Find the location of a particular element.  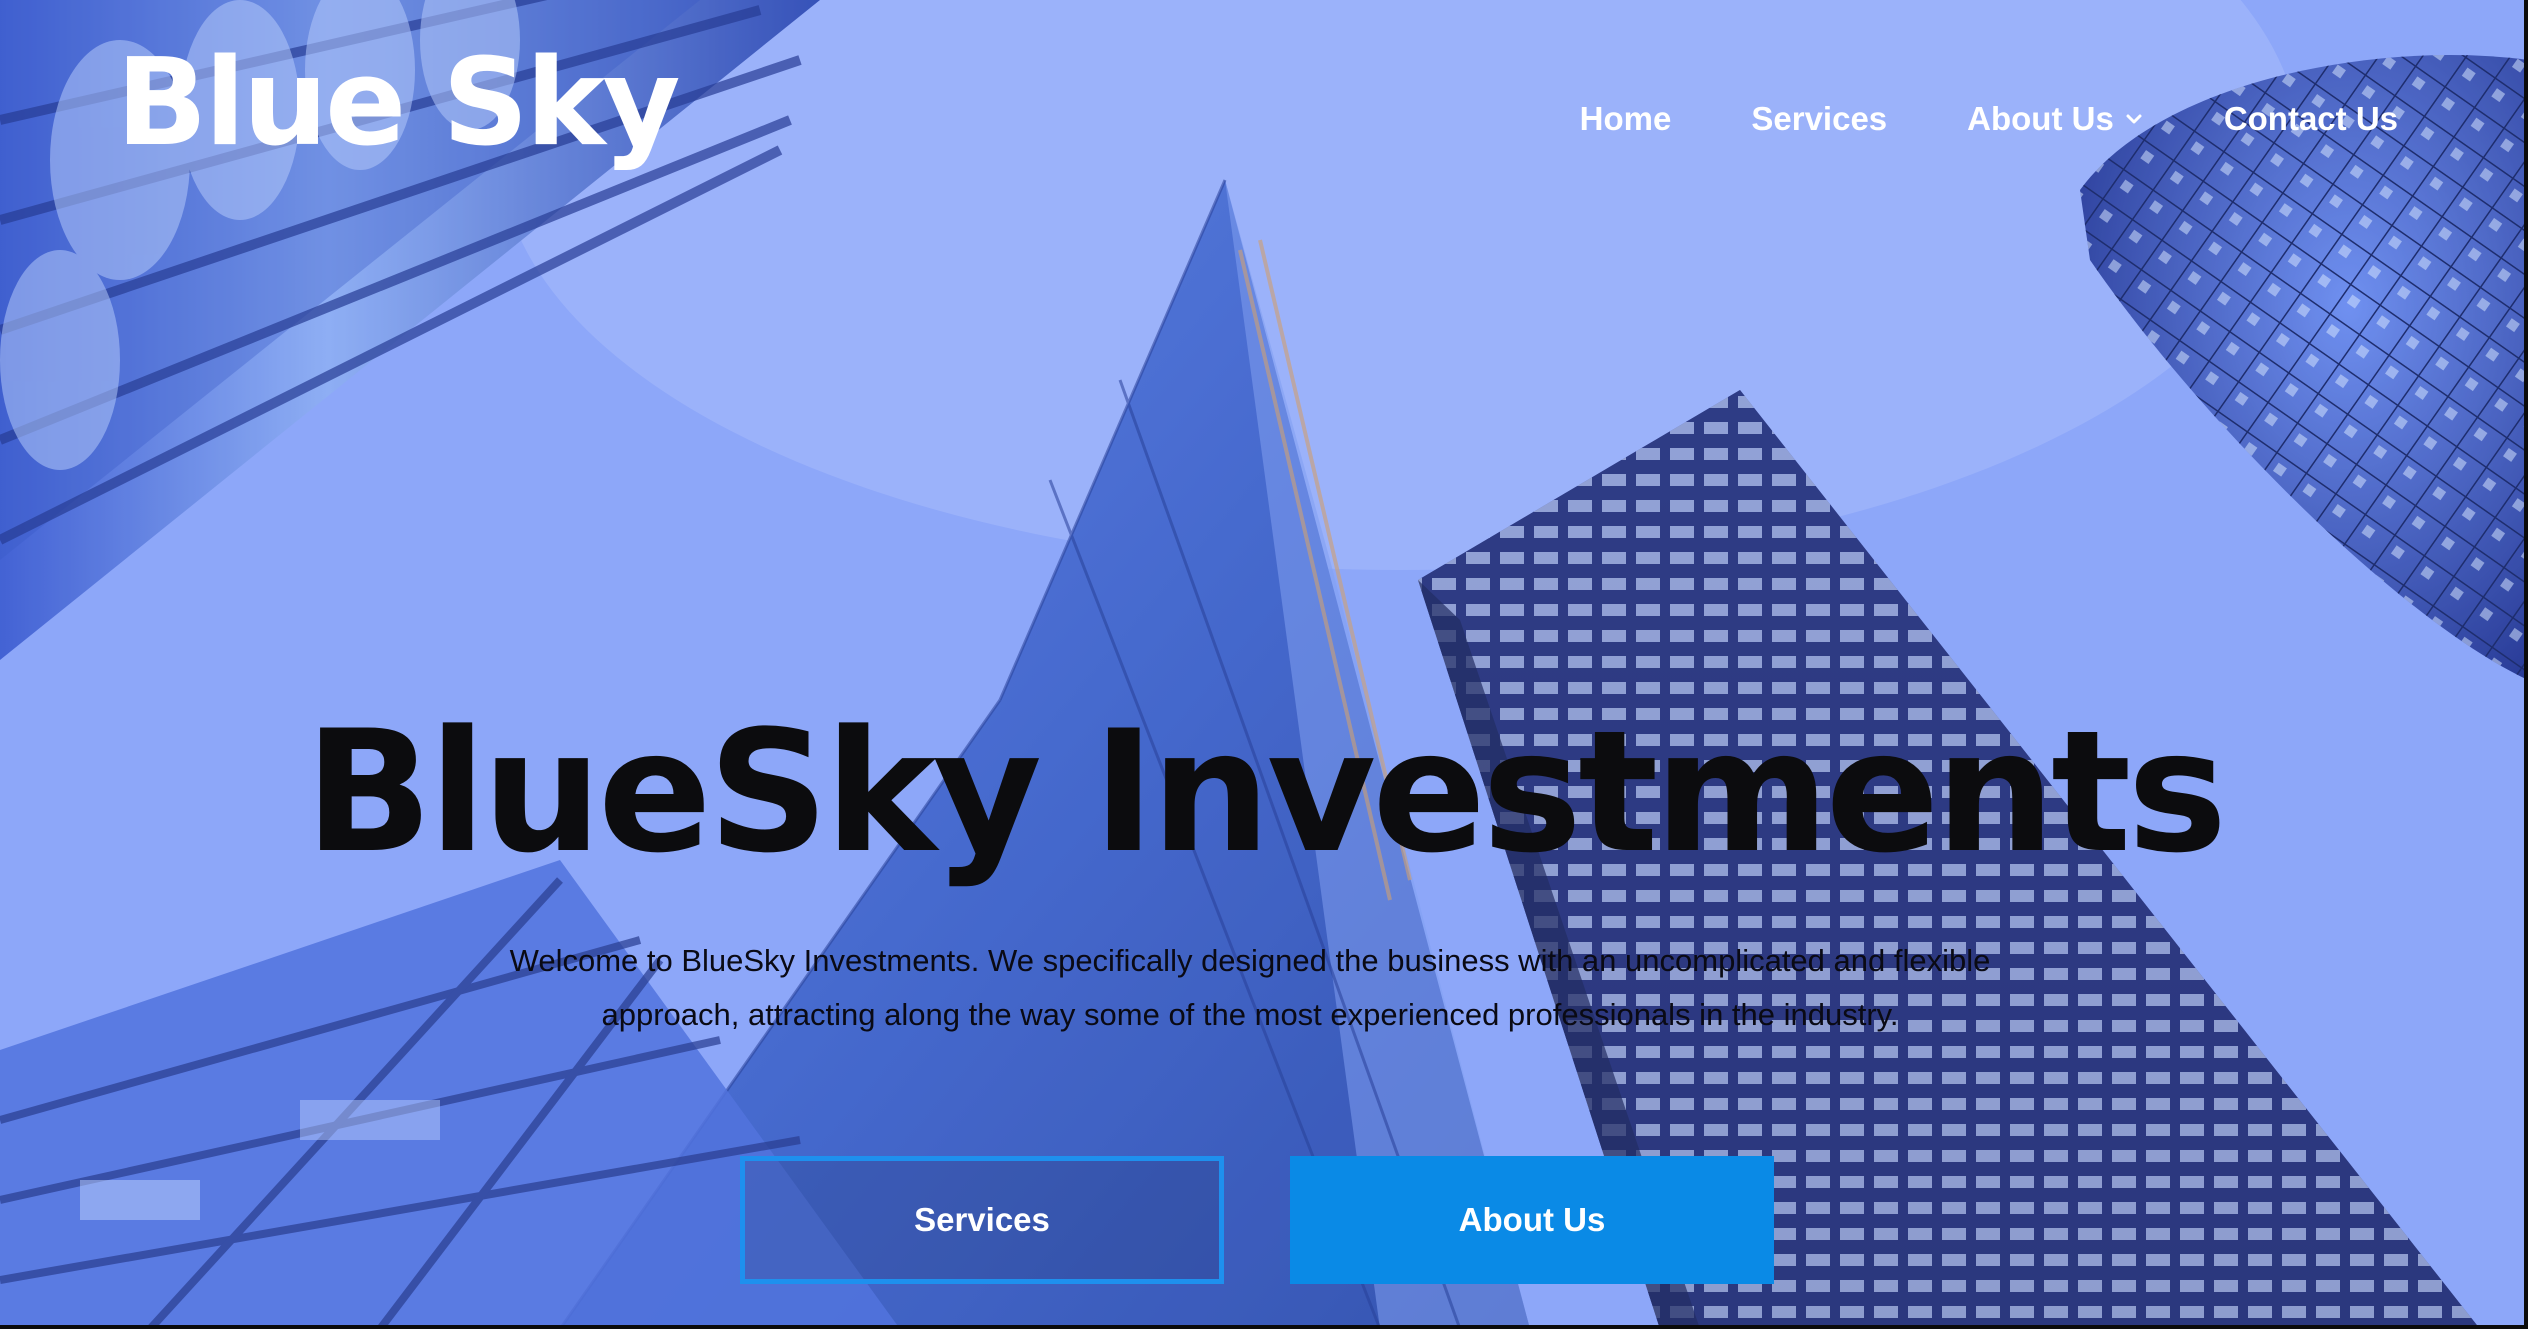

services-button-label: Services is located at coordinates (982, 1219).